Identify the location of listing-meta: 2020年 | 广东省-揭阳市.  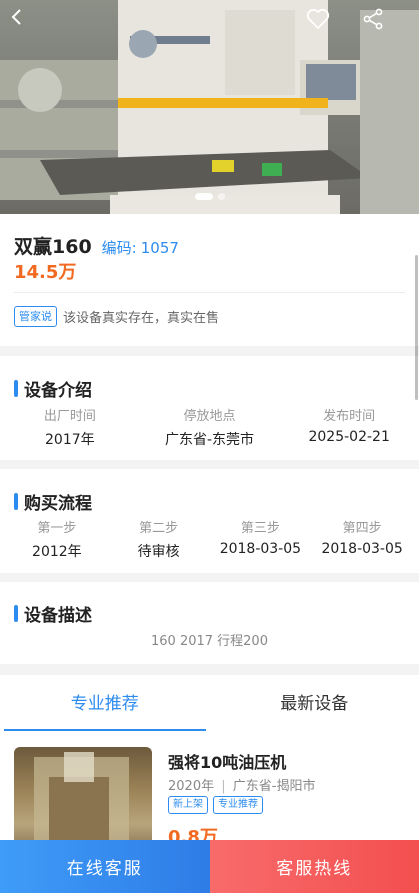
(241, 784).